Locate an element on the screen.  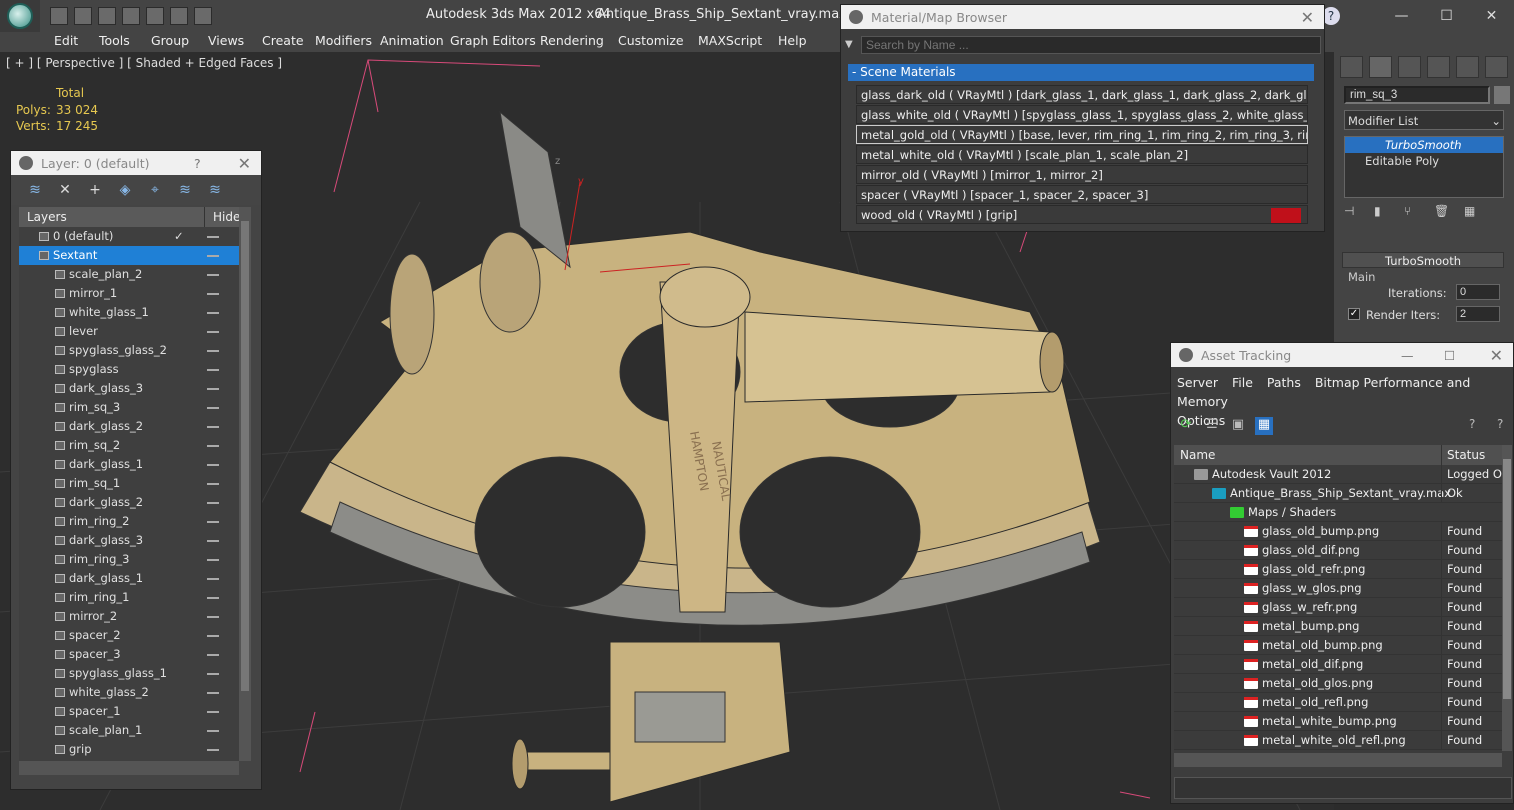
layer-row: rim_sq_3 is located at coordinates (129, 407).